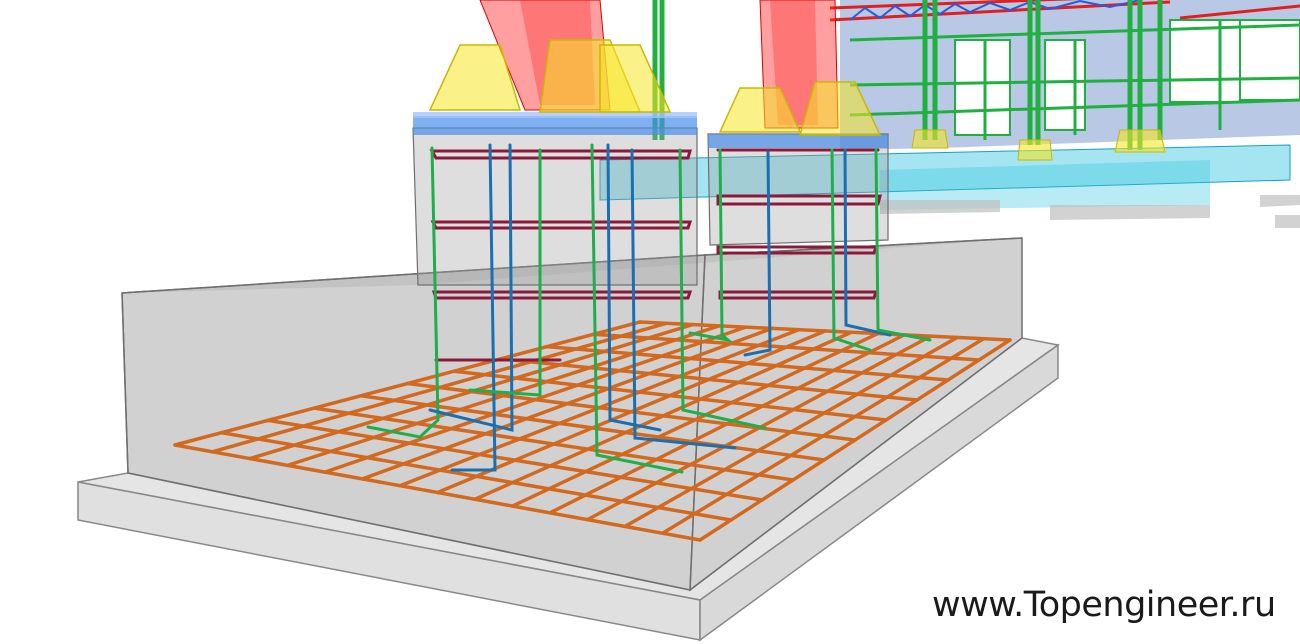 This screenshot has width=1300, height=644. I want to click on pedestal-left, so click(555, 199).